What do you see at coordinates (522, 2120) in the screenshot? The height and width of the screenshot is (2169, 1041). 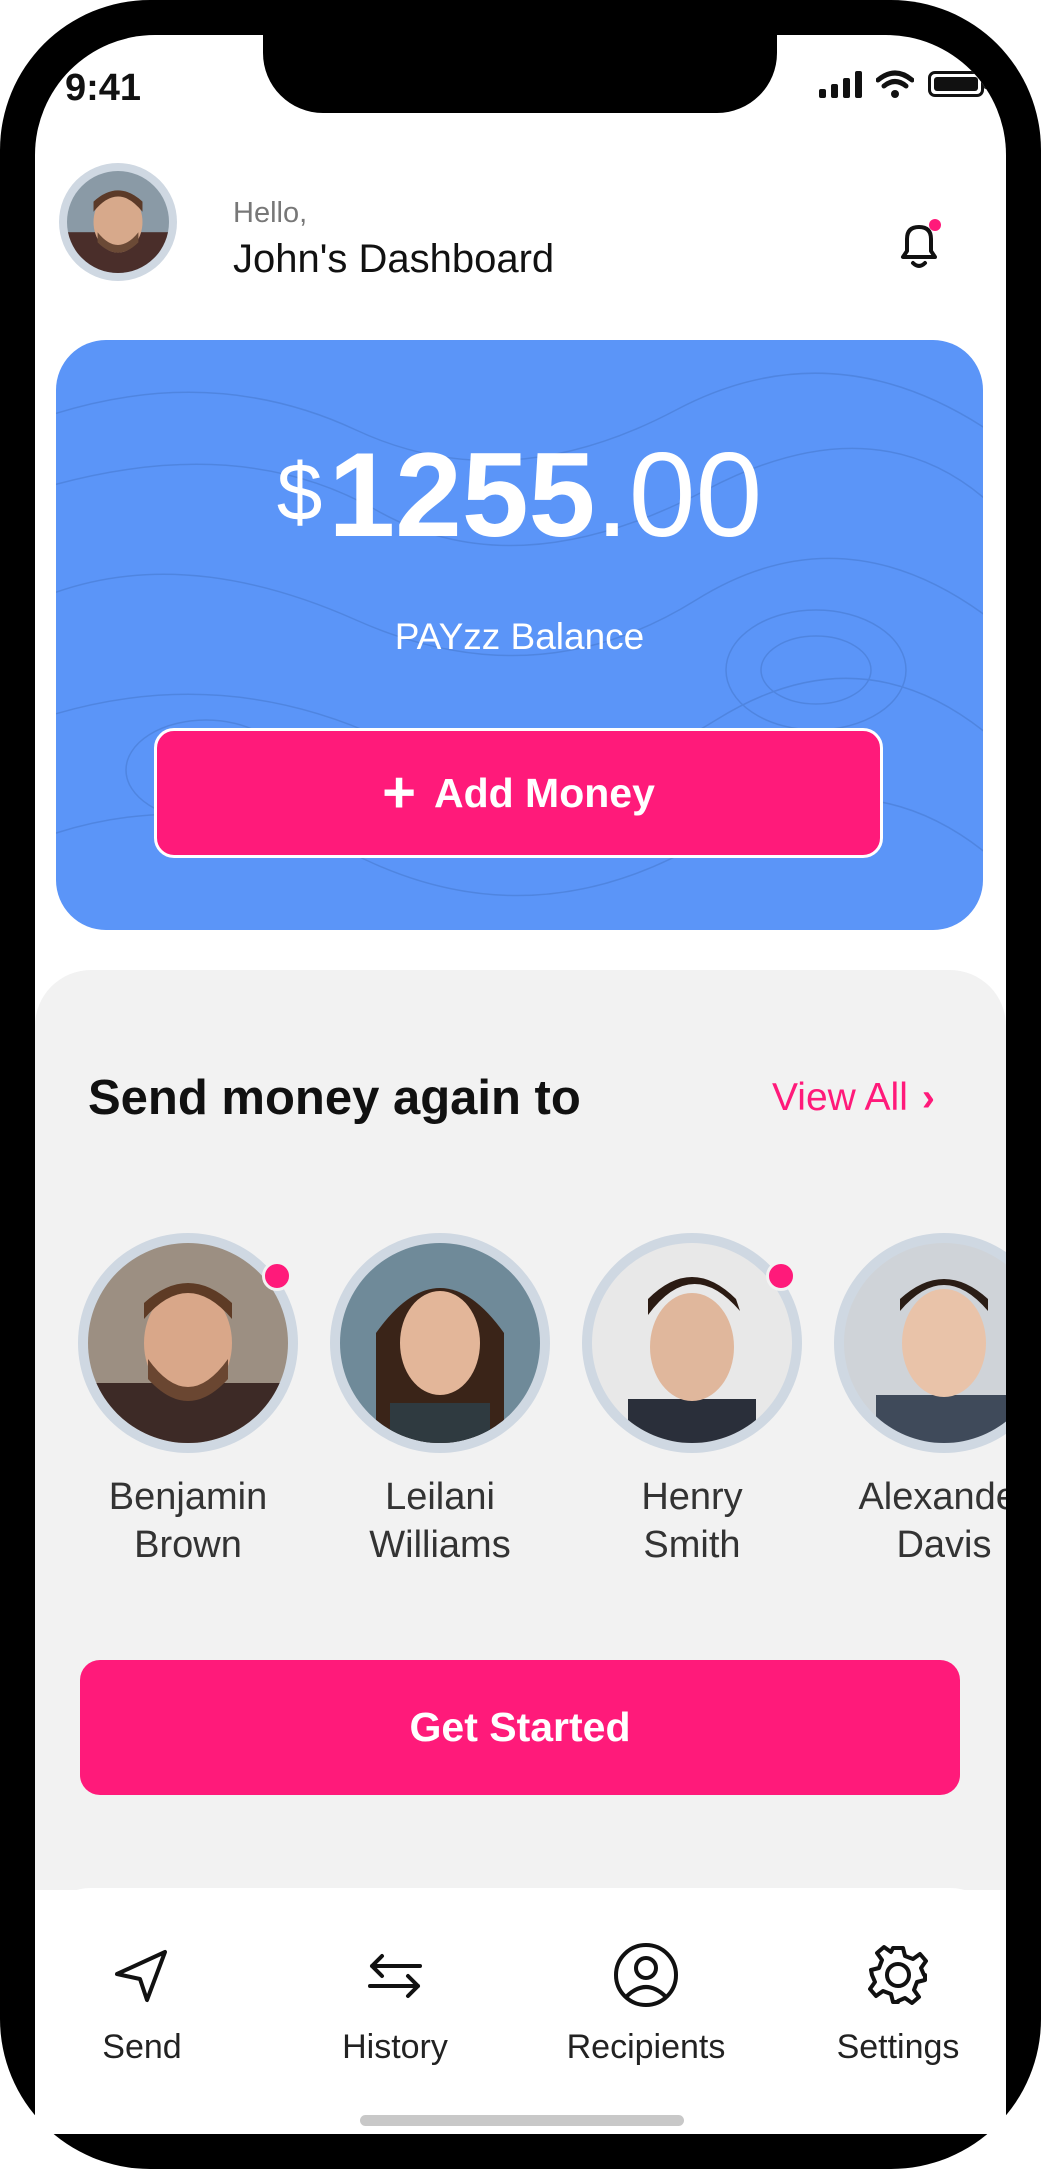 I see `home-indicator` at bounding box center [522, 2120].